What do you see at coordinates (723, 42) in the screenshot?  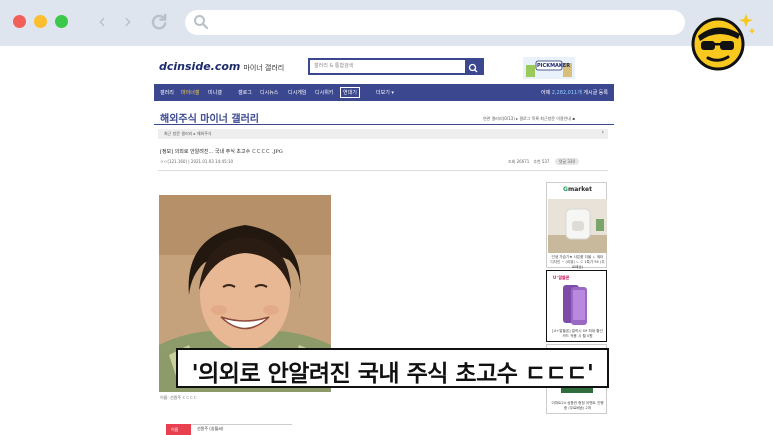 I see `mascot-icon` at bounding box center [723, 42].